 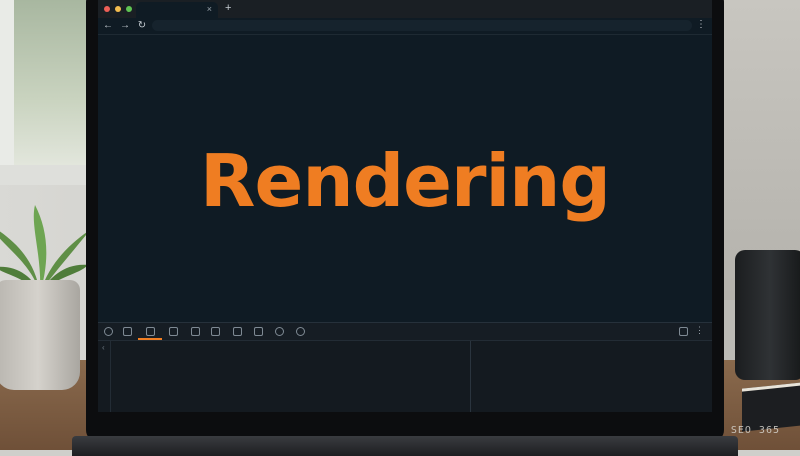 I want to click on active-panel-indicator, so click(x=150, y=339).